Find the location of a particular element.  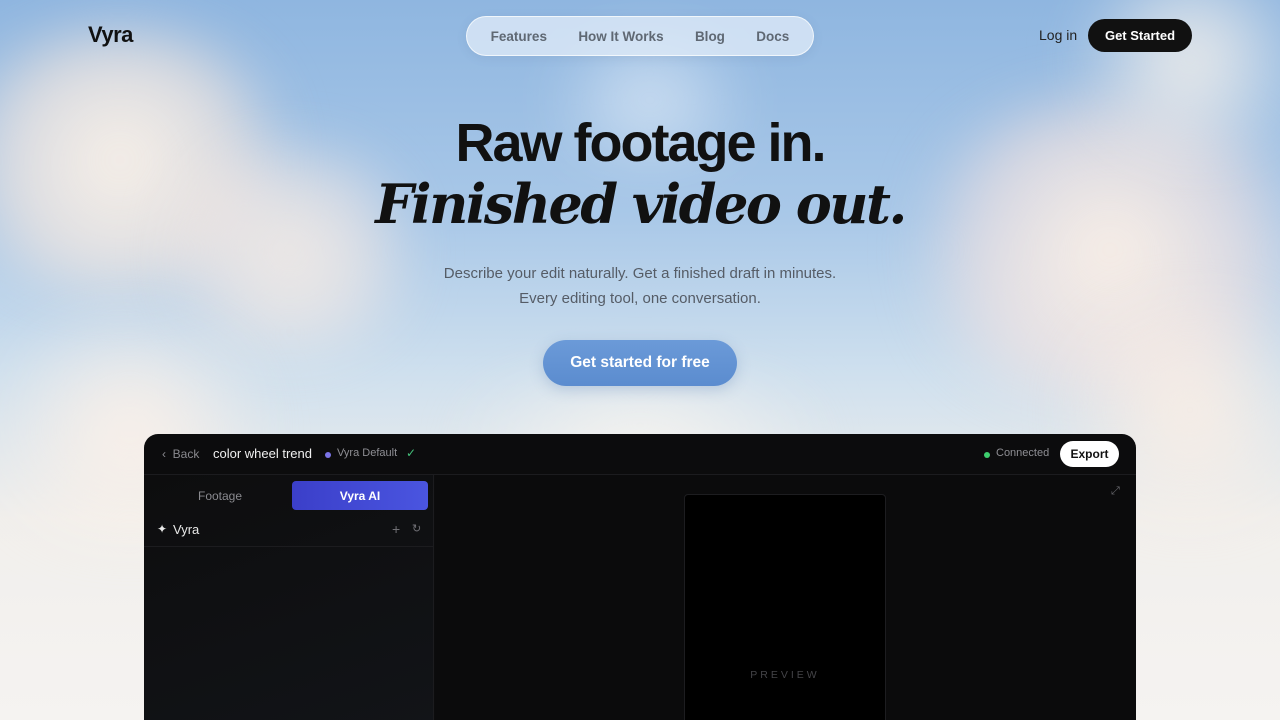

chevron-left-icon: ‹ is located at coordinates (164, 454).